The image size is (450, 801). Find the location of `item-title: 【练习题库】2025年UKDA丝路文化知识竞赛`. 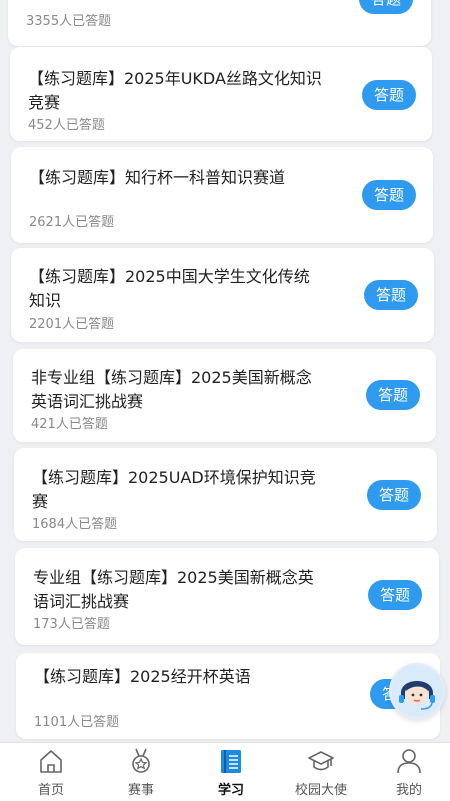

item-title: 【练习题库】2025年UKDA丝路文化知识竞赛 is located at coordinates (175, 90).